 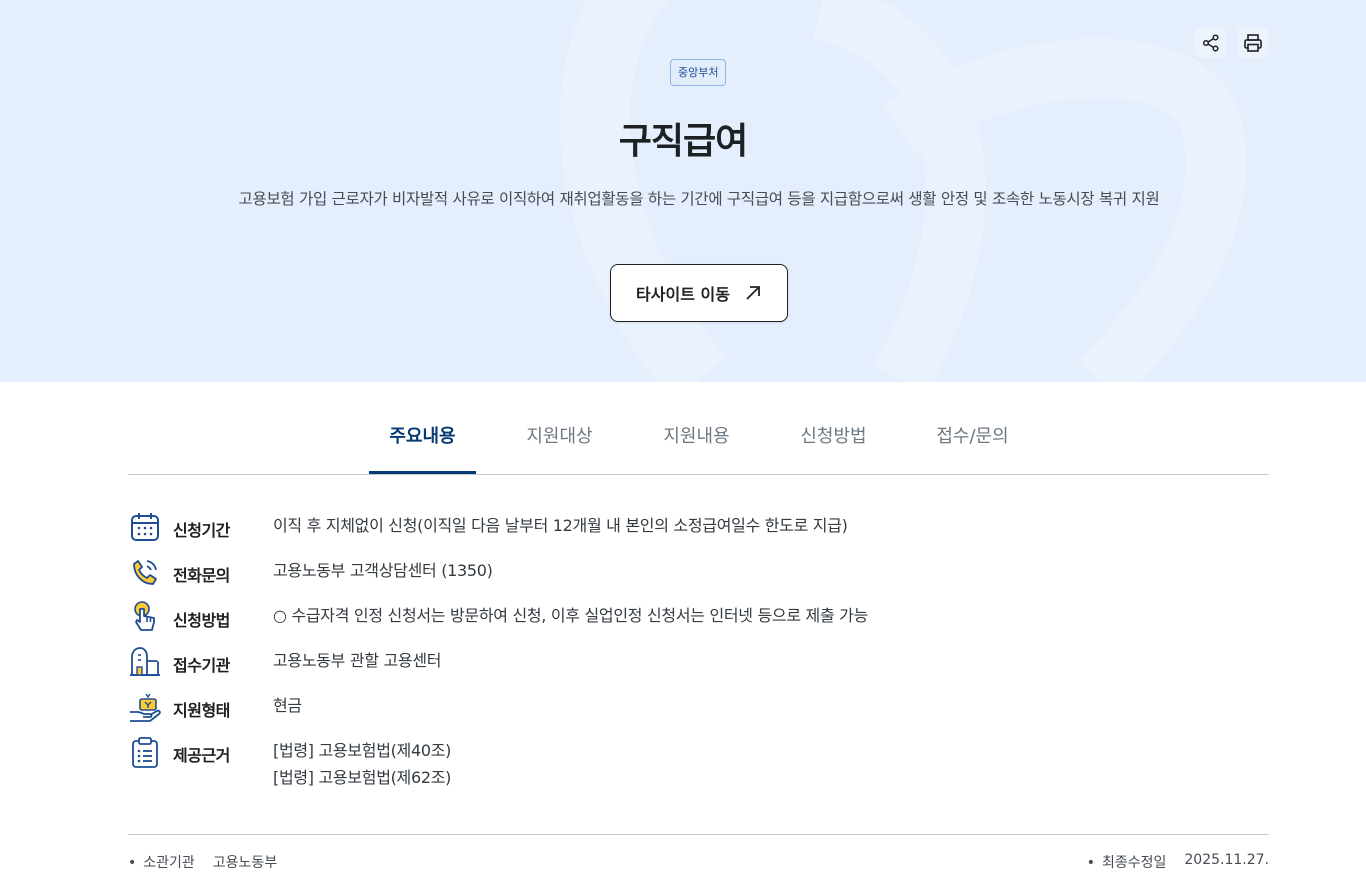 I want to click on money-hand-icon, so click(x=145, y=707).